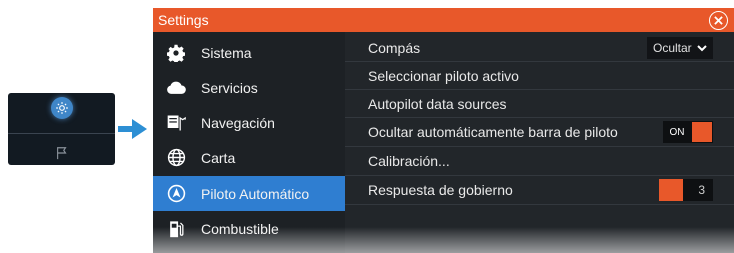 The height and width of the screenshot is (253, 734). Describe the element at coordinates (62, 153) in the screenshot. I see `flag-icon` at that location.